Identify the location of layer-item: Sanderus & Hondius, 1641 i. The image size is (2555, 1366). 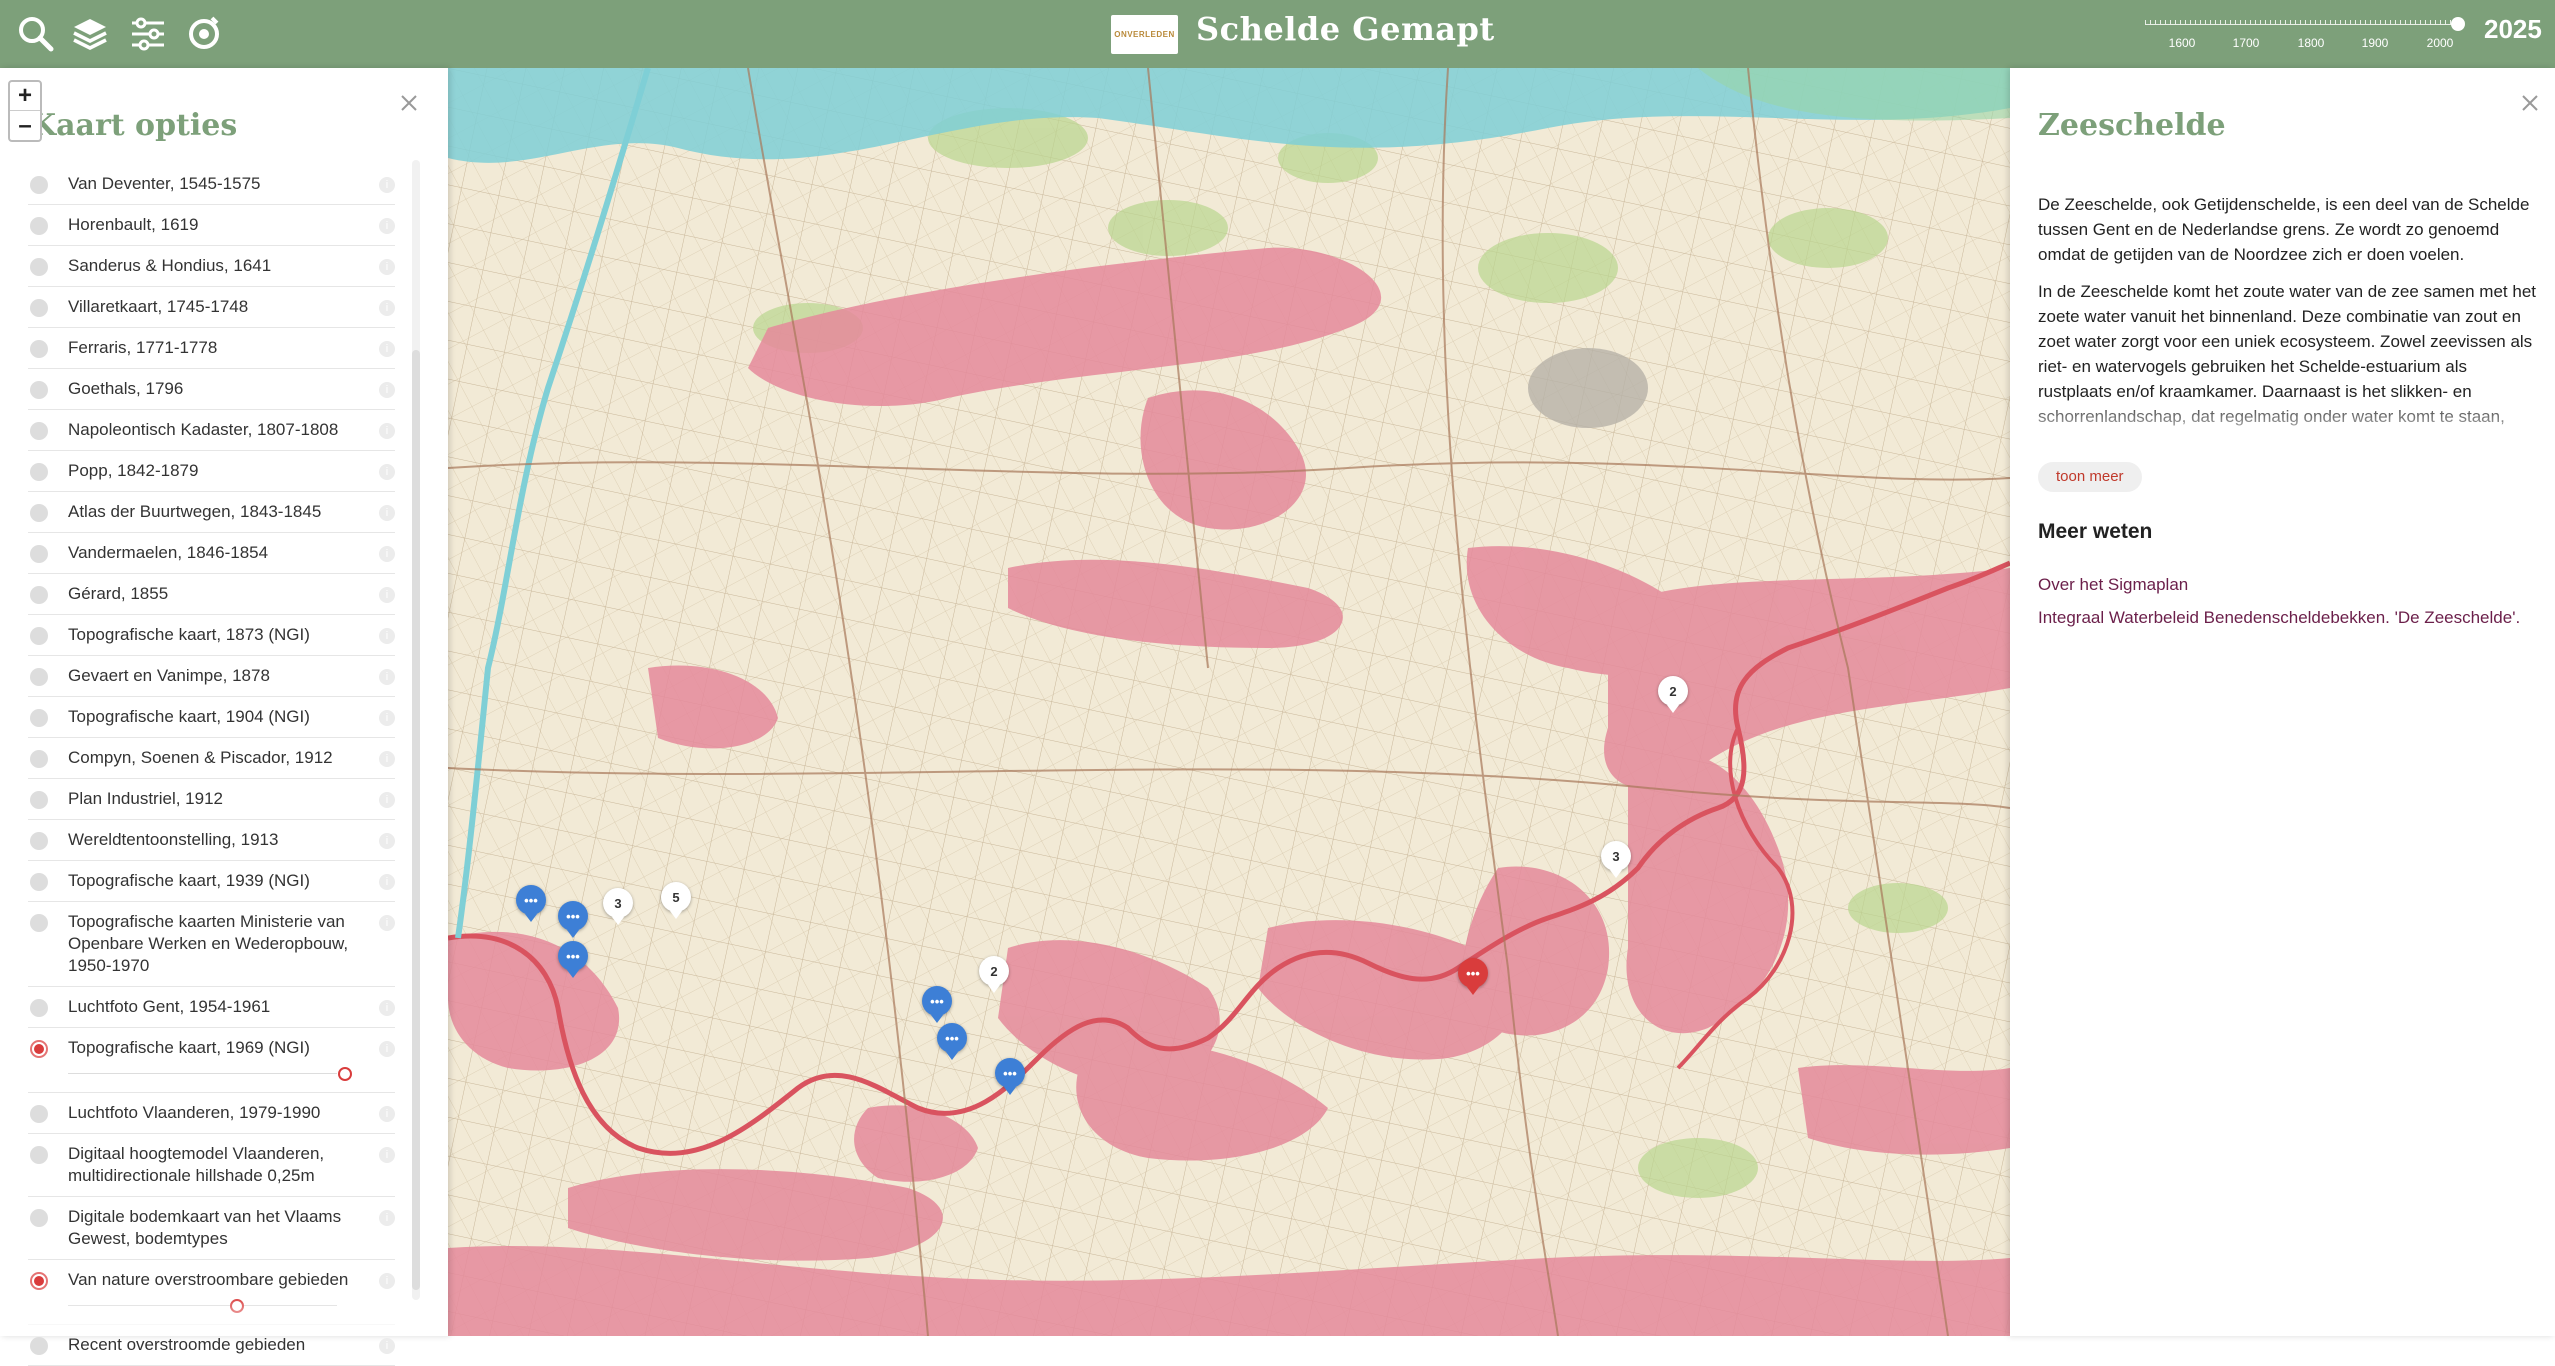
(211, 266).